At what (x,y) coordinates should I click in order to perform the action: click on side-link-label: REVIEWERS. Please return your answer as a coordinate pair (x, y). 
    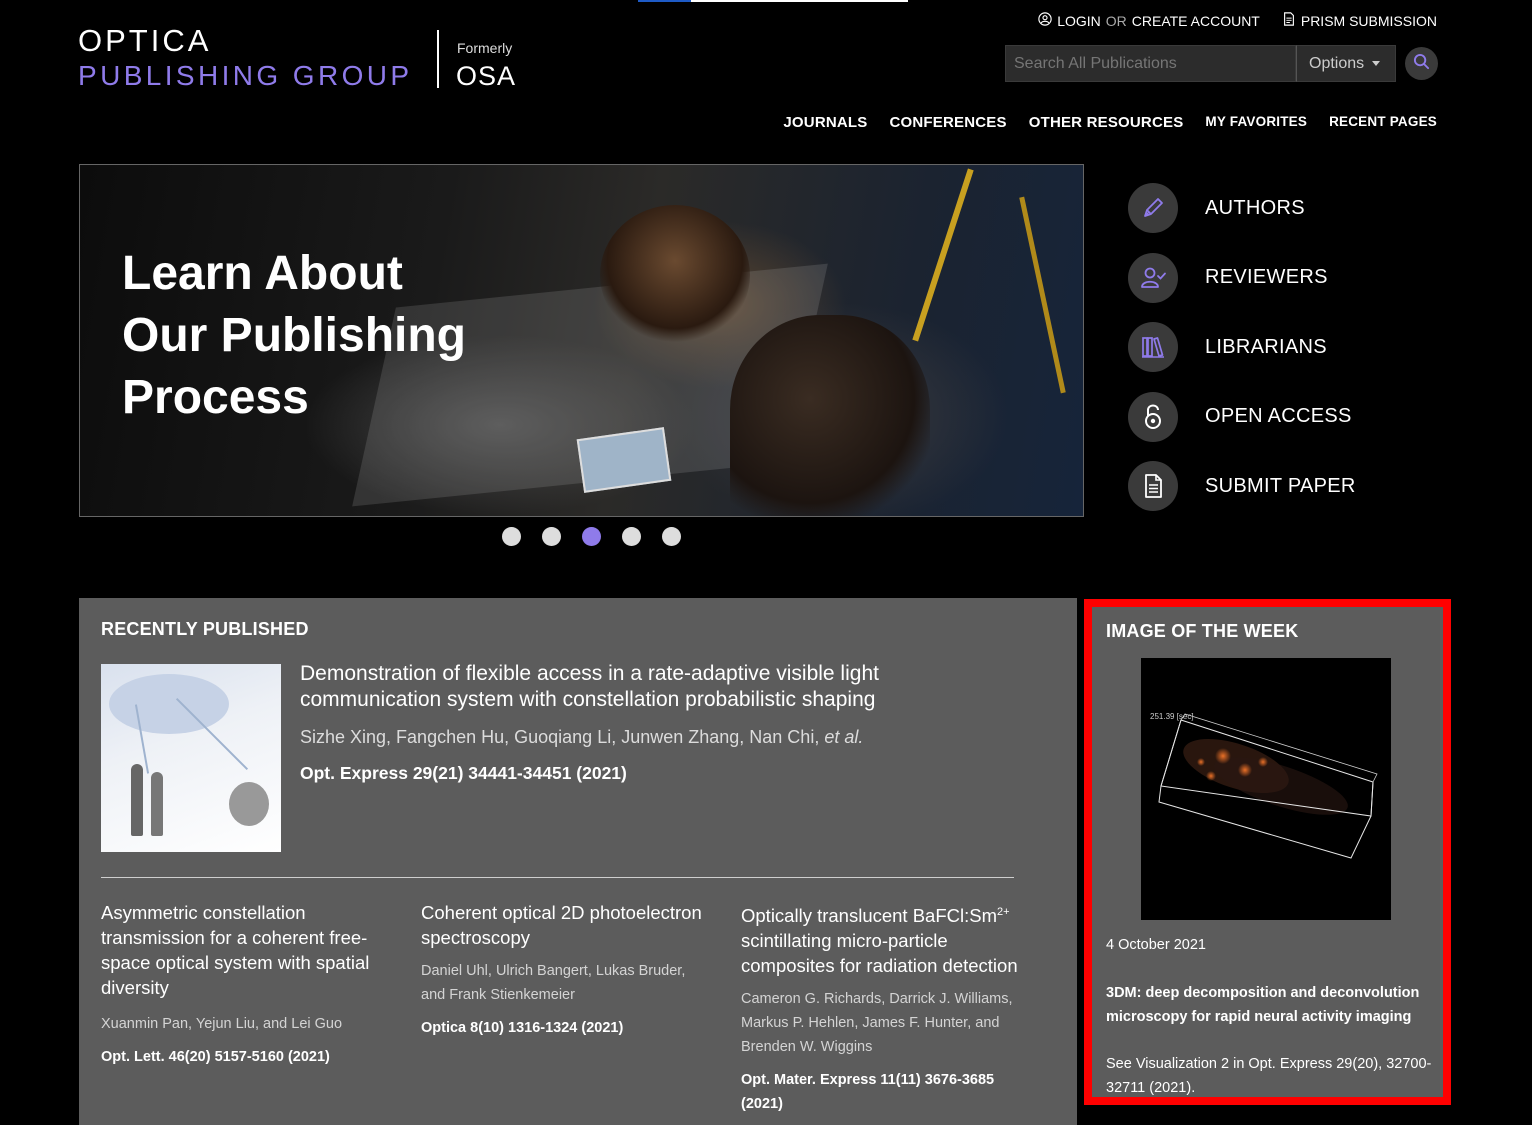
    Looking at the image, I should click on (1266, 277).